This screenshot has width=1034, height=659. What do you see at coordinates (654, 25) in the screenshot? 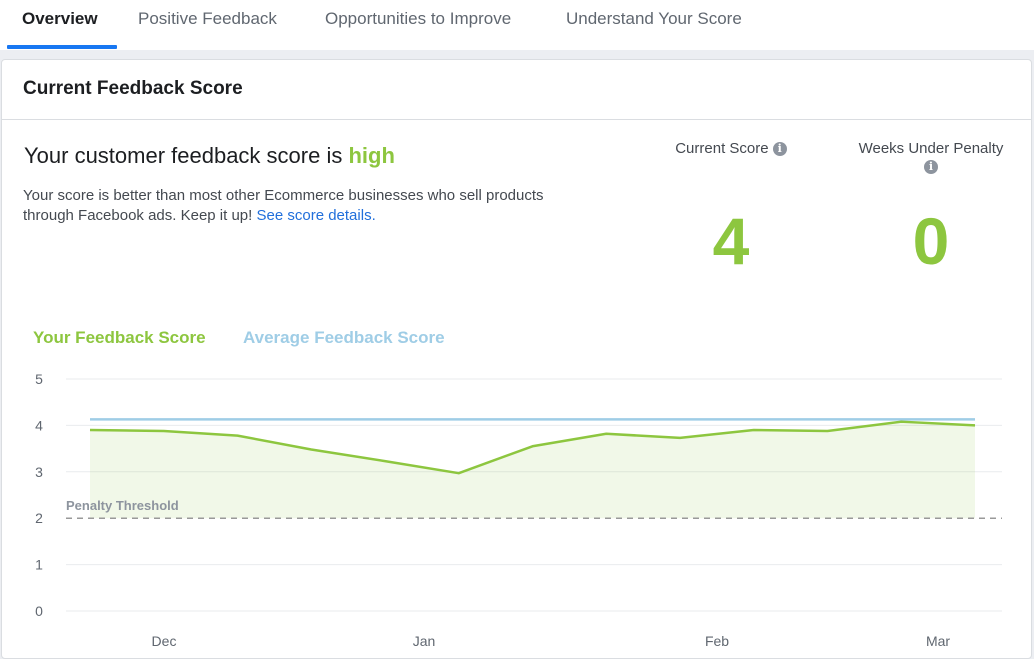
I see `tab-understand-your-score: Understand Your Score` at bounding box center [654, 25].